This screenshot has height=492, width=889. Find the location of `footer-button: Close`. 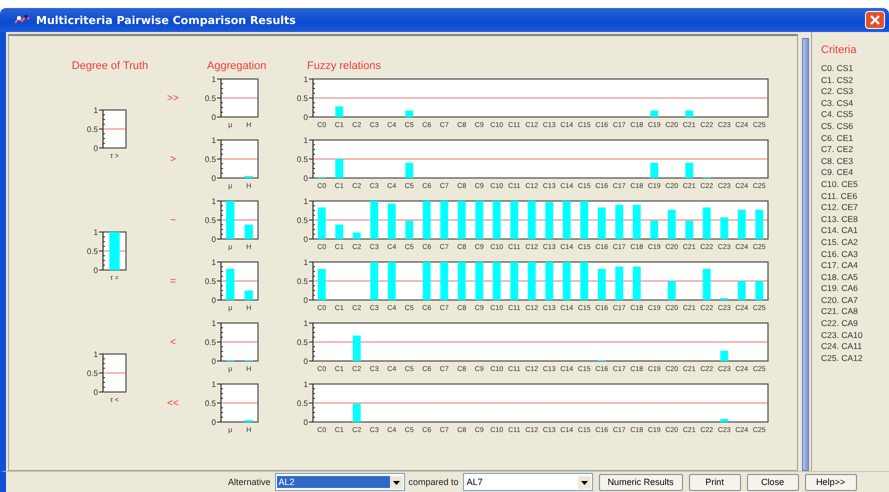

footer-button: Close is located at coordinates (772, 482).